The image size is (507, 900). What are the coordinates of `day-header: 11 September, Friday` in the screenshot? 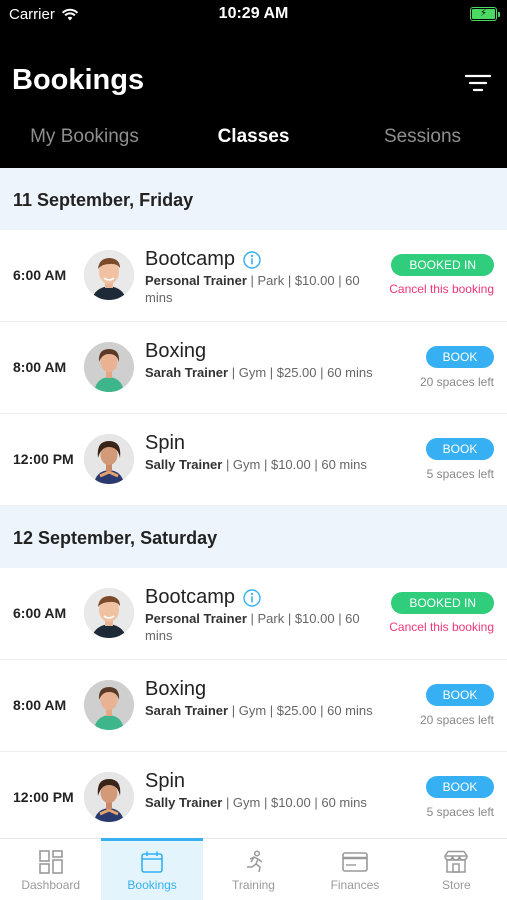 It's located at (253, 199).